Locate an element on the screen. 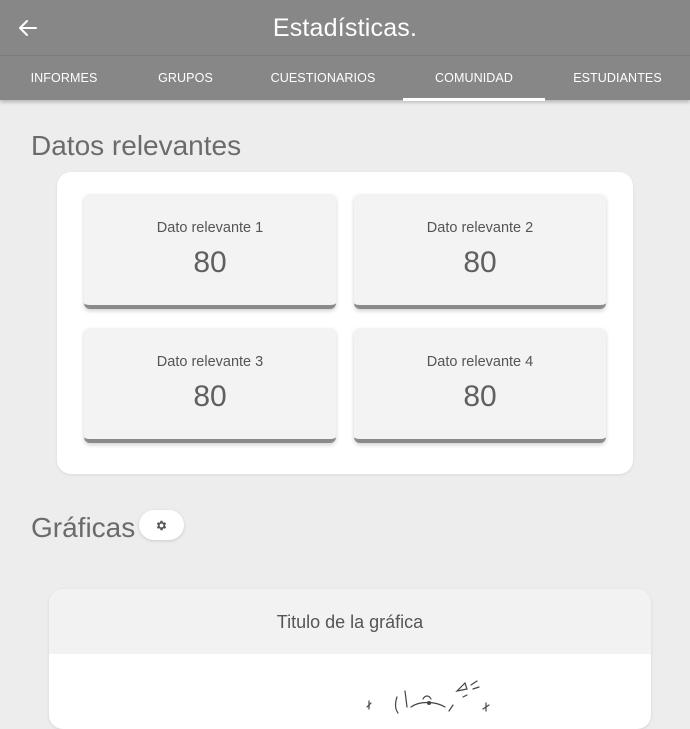  stat-label: Dato relevante 4 is located at coordinates (480, 362).